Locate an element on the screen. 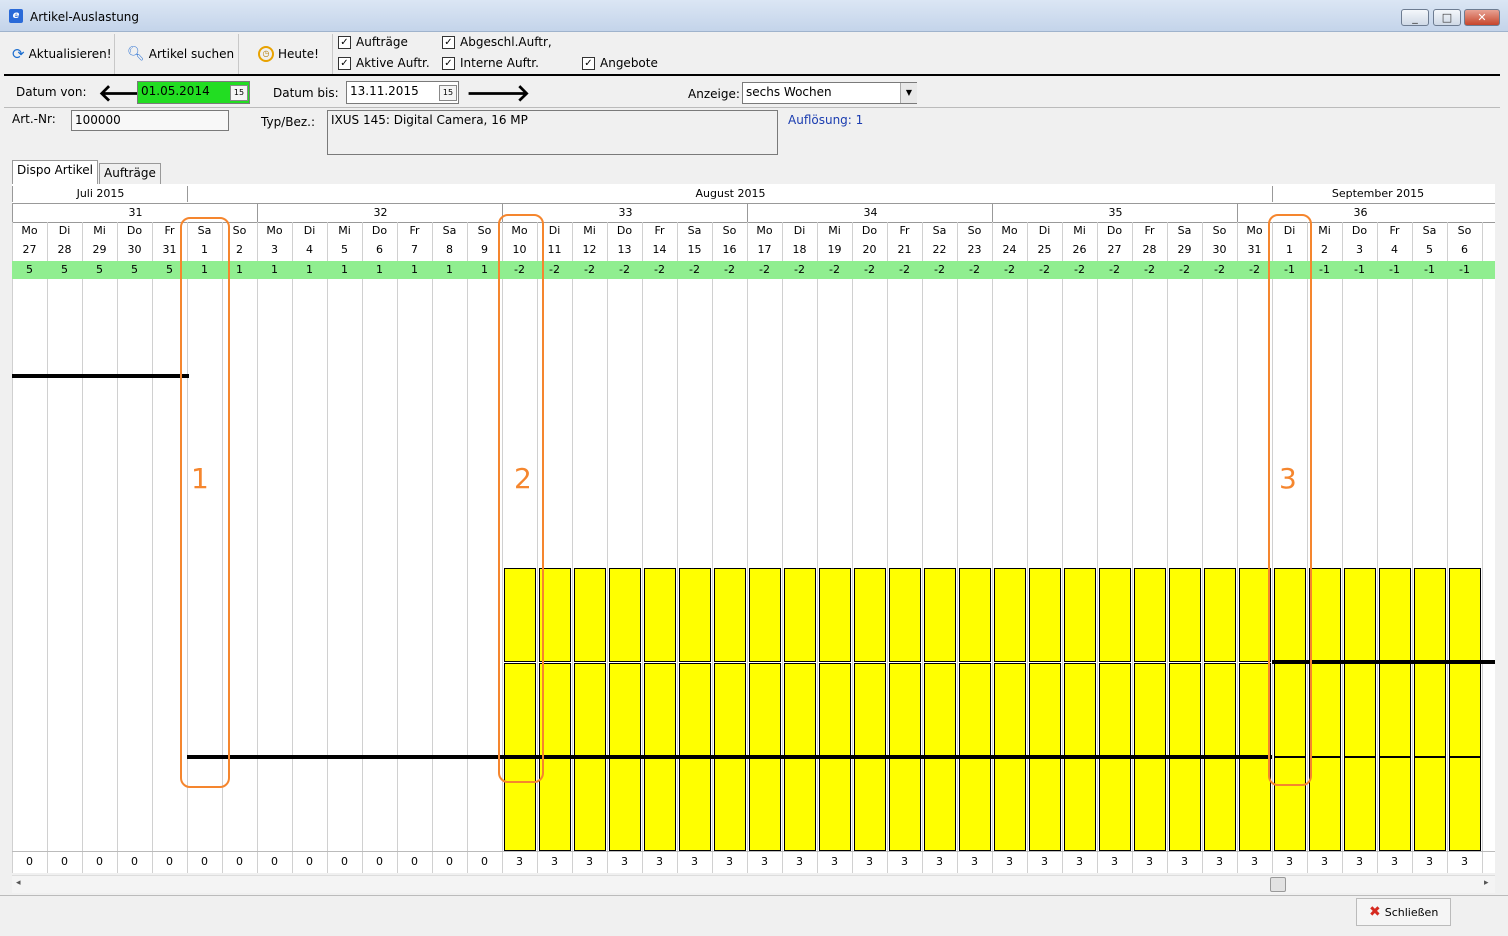  today-button: ◷ Heute! is located at coordinates (288, 54).